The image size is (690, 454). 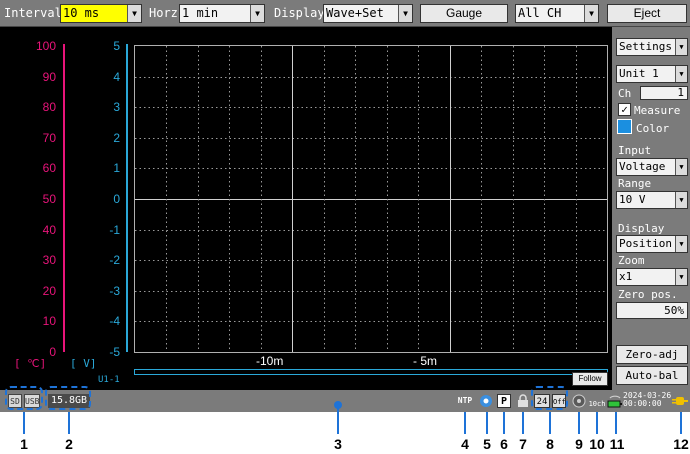 I want to click on x-label-10m: -10m, so click(x=270, y=361).